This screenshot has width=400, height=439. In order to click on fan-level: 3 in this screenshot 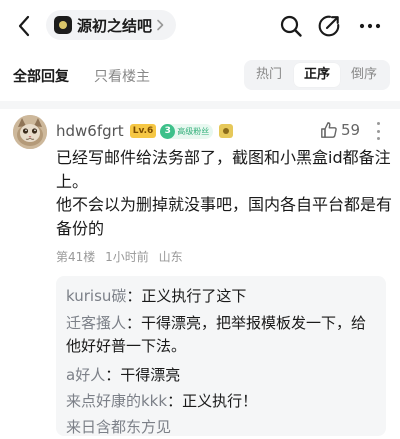, I will do `click(168, 131)`.